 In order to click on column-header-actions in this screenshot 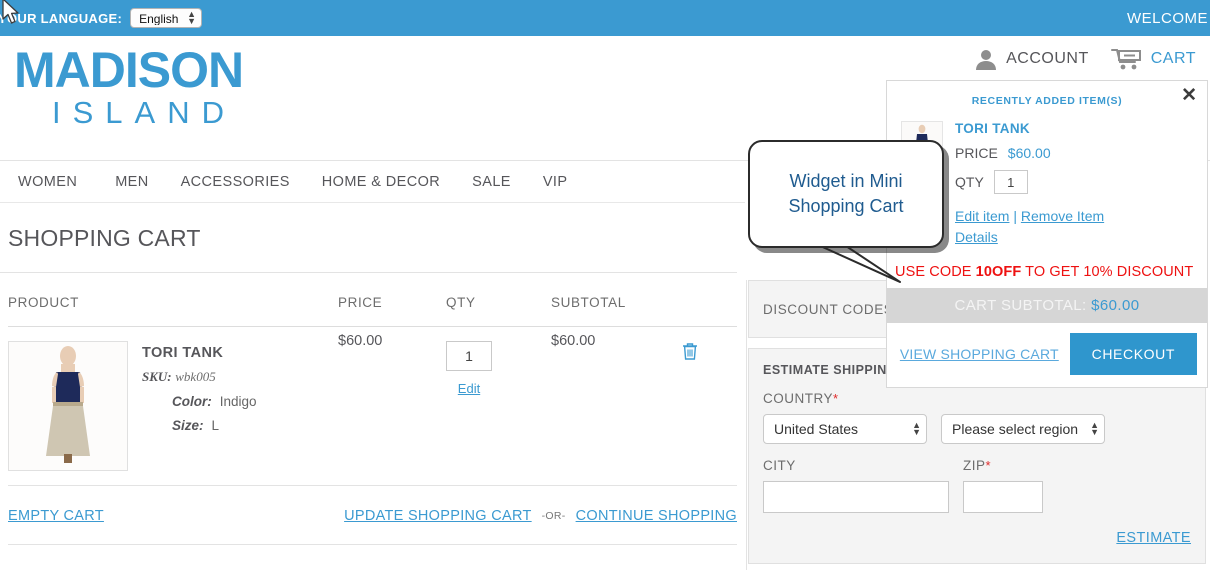, I will do `click(709, 300)`.